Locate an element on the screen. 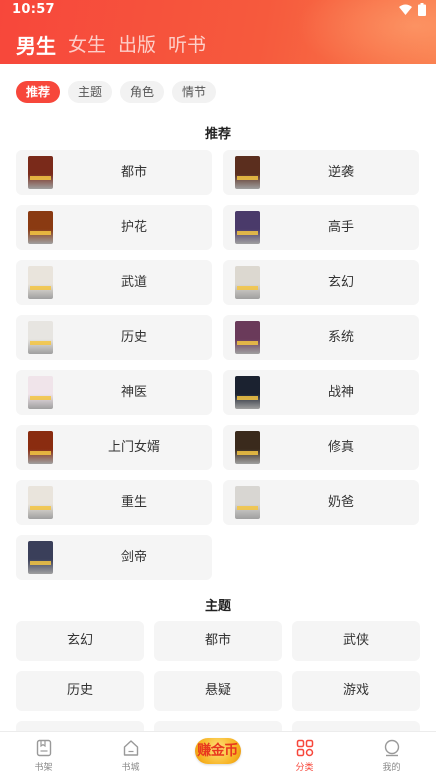 The image size is (436, 776). recommend-item: 系统 is located at coordinates (321, 337).